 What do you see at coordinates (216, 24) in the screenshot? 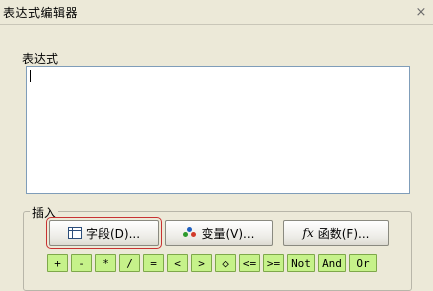
I see `title-divider` at bounding box center [216, 24].